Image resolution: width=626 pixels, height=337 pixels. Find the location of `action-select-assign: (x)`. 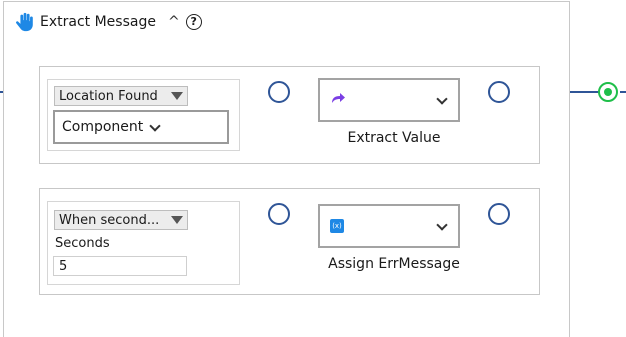

action-select-assign: (x) is located at coordinates (389, 226).